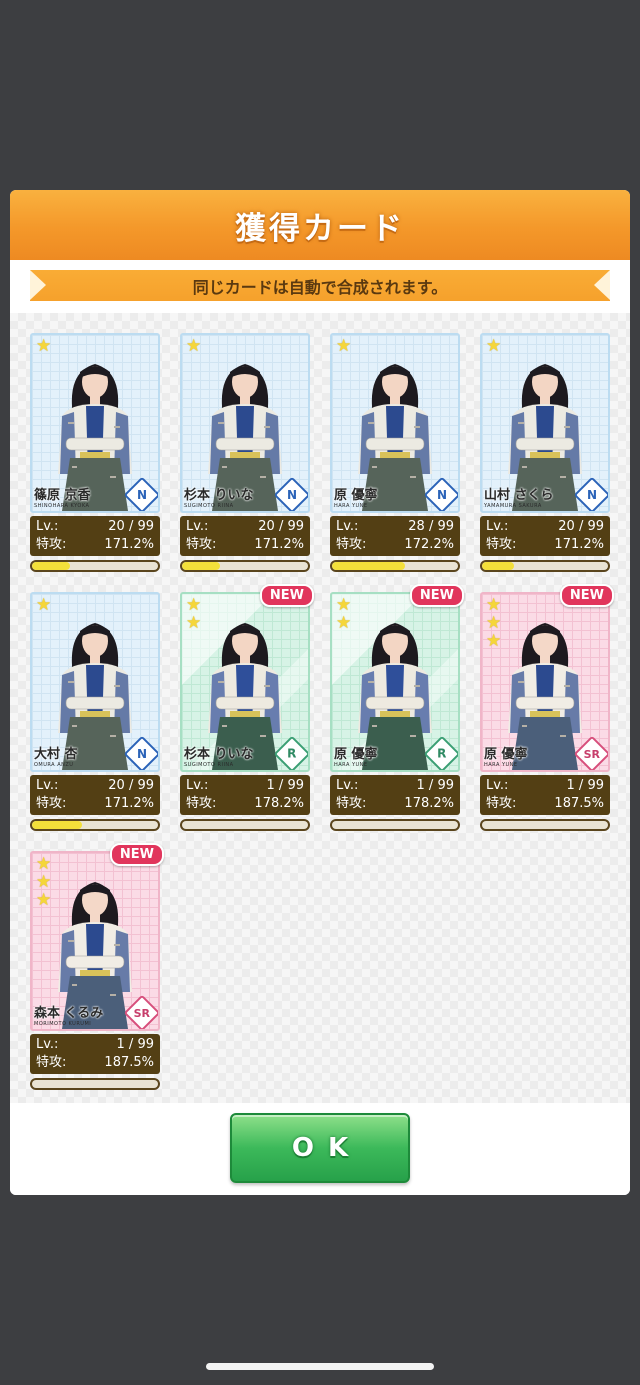 The image size is (640, 1385). What do you see at coordinates (579, 544) in the screenshot?
I see `attack-value: 171.2%` at bounding box center [579, 544].